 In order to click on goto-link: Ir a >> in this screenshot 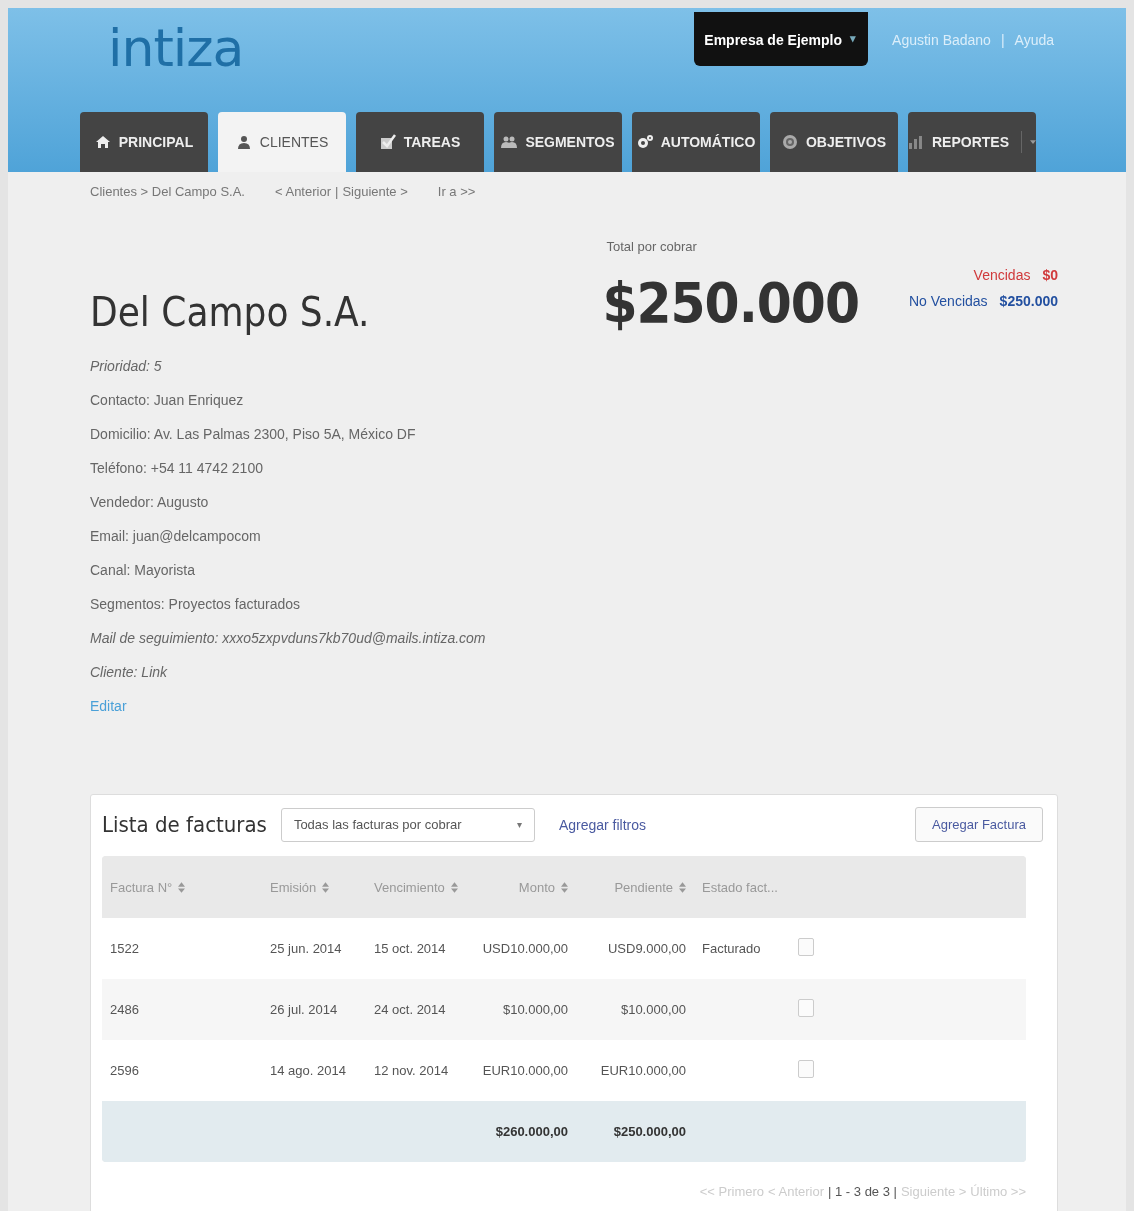, I will do `click(456, 191)`.